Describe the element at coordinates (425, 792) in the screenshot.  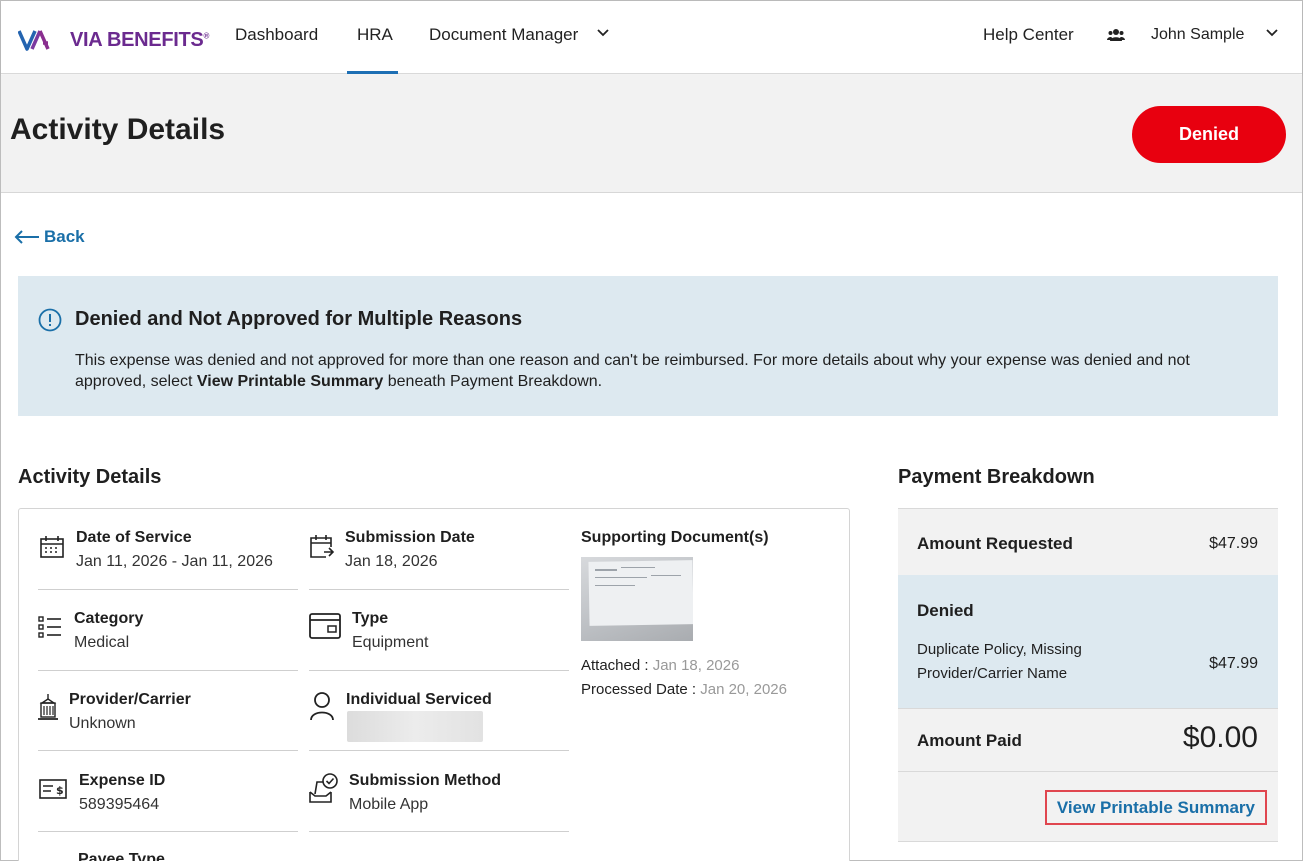
I see `submission-method-field: Submission Method Mobile App` at that location.